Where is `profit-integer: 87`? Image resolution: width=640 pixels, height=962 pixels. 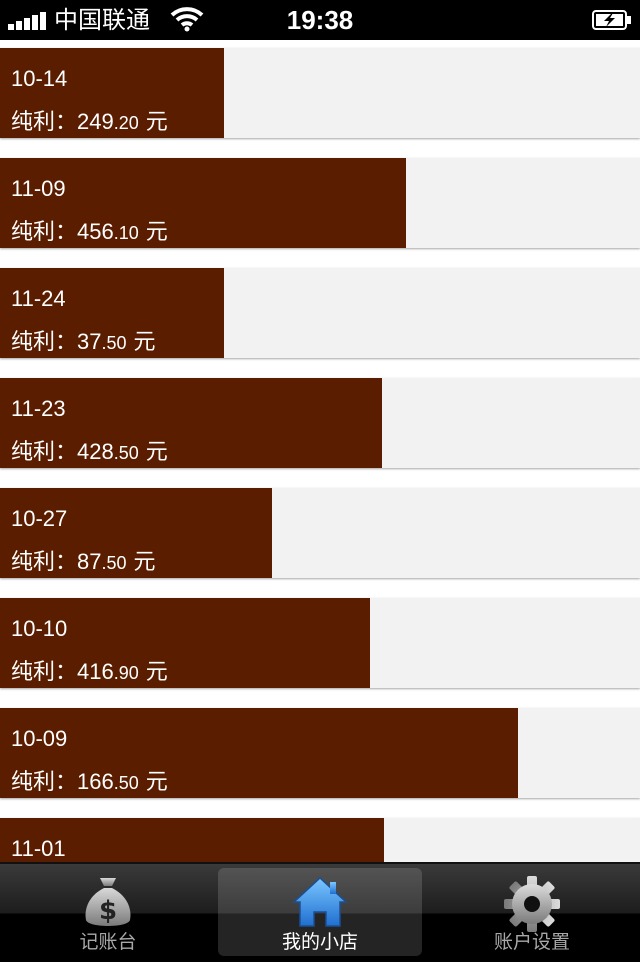
profit-integer: 87 is located at coordinates (89, 561).